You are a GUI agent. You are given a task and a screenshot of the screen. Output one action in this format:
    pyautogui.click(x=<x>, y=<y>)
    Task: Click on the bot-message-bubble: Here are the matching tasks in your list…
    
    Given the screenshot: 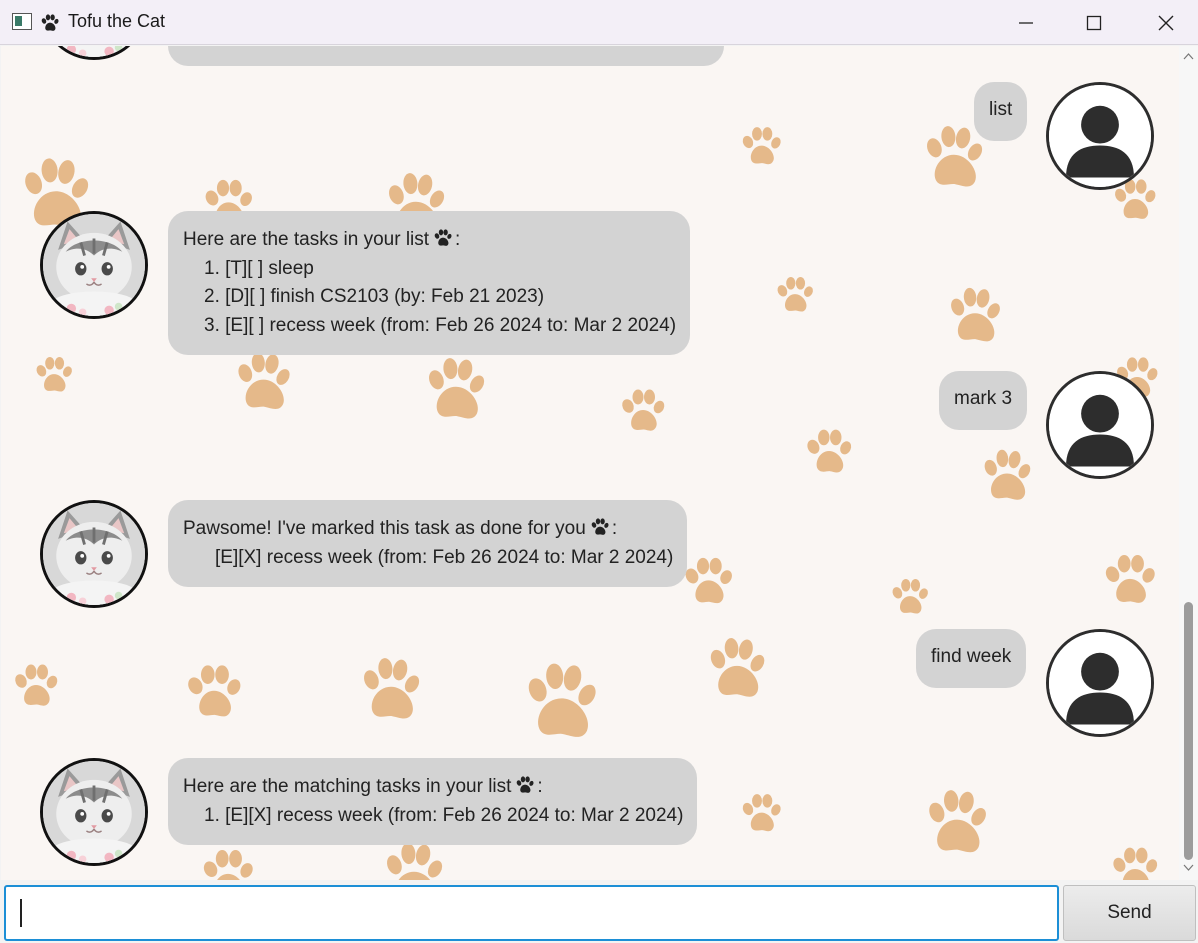 What is the action you would take?
    pyautogui.click(x=432, y=801)
    